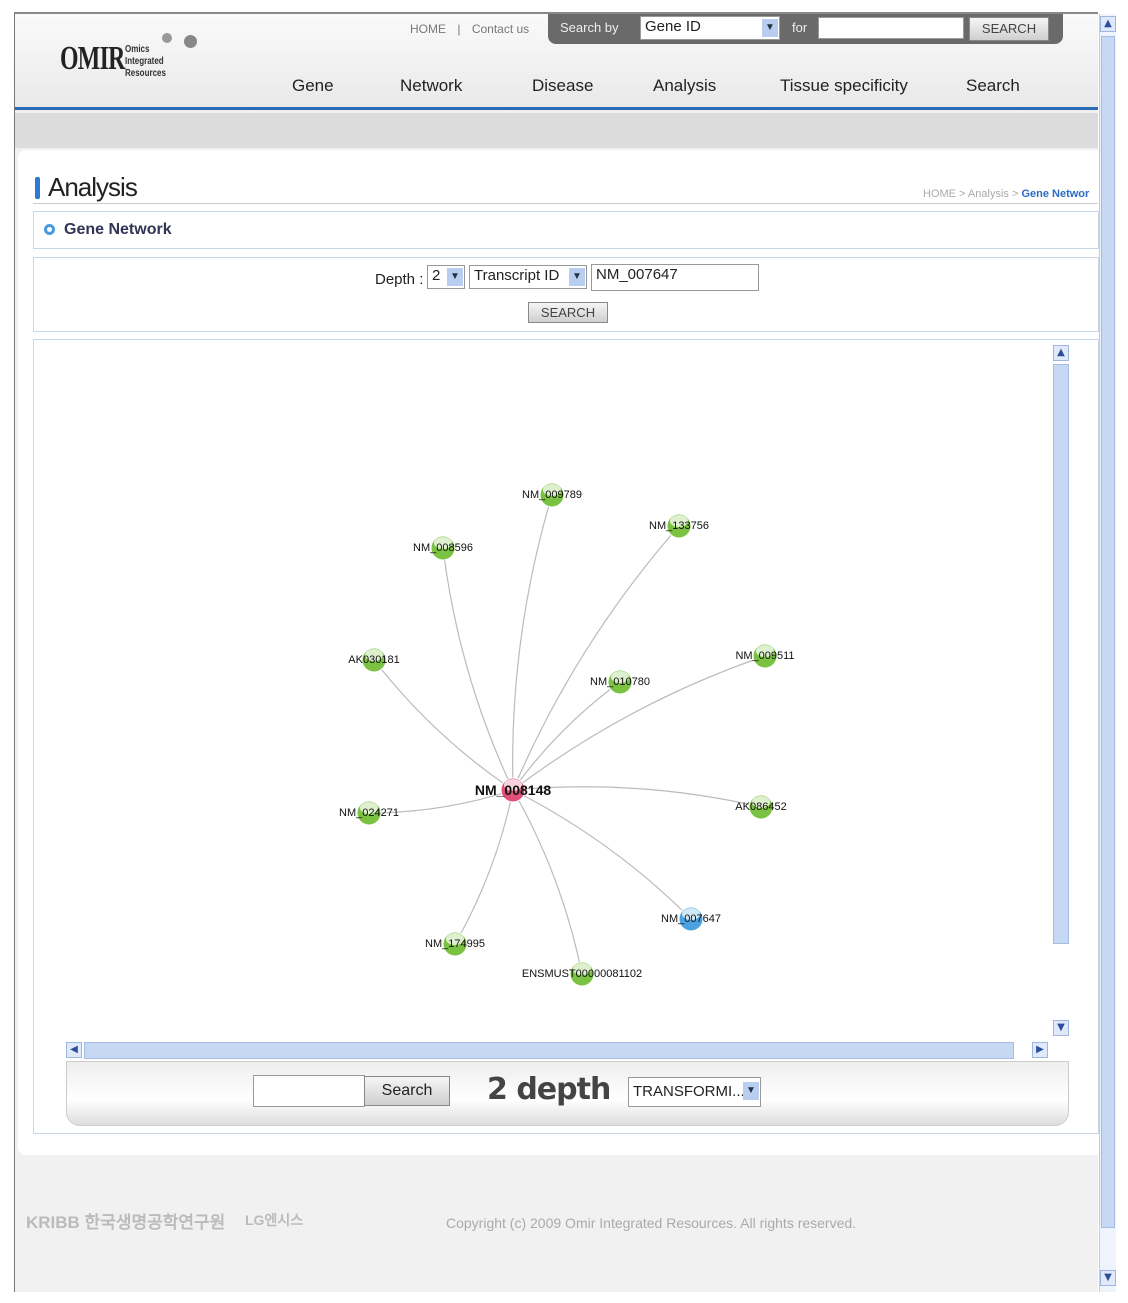  I want to click on depth-indicator: 2 depth, so click(549, 1089).